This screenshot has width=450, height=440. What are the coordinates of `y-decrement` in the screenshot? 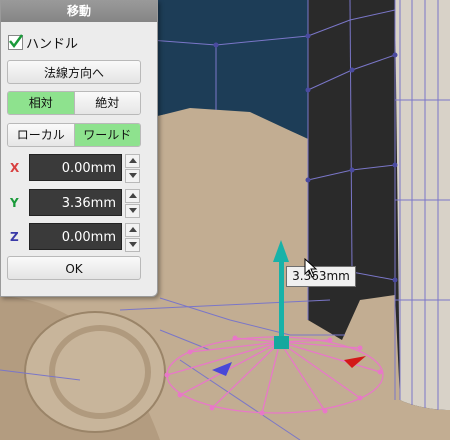 It's located at (132, 211).